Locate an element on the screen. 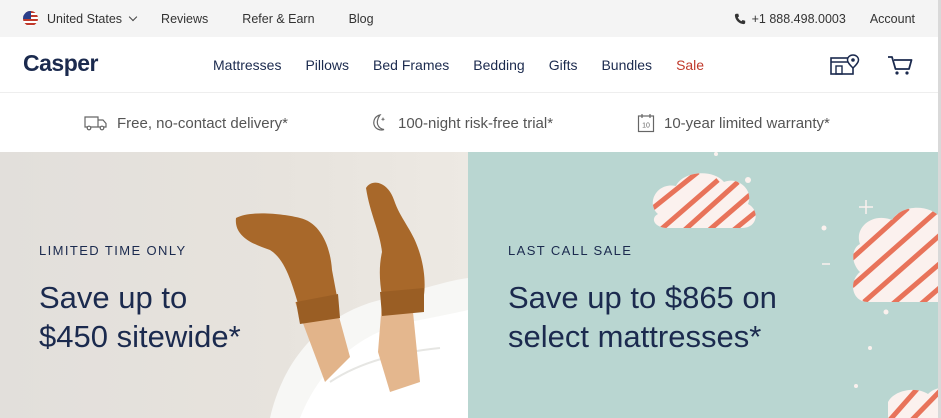  nav-item-pillows: Pillows is located at coordinates (327, 65).